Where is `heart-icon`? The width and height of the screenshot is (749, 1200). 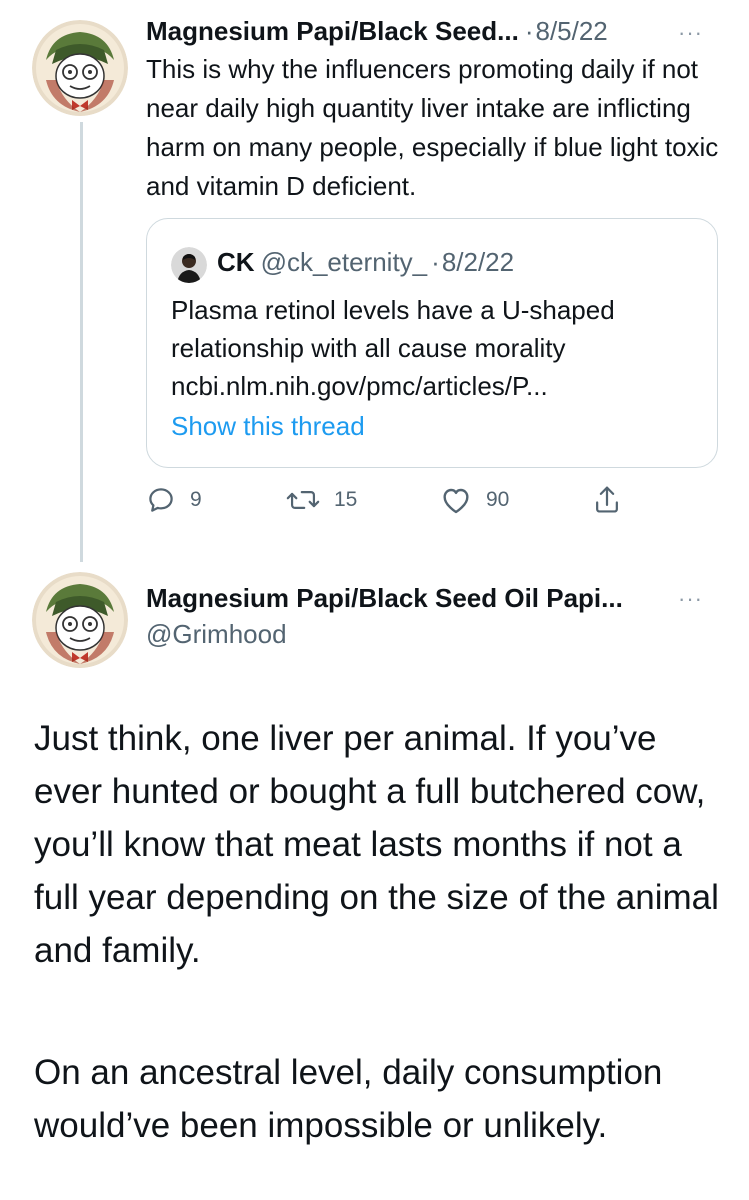
heart-icon is located at coordinates (456, 501).